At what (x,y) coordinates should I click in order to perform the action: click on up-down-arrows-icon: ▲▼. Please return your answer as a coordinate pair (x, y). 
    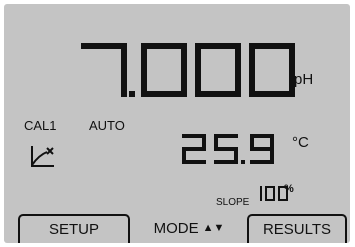
    Looking at the image, I should click on (213, 228).